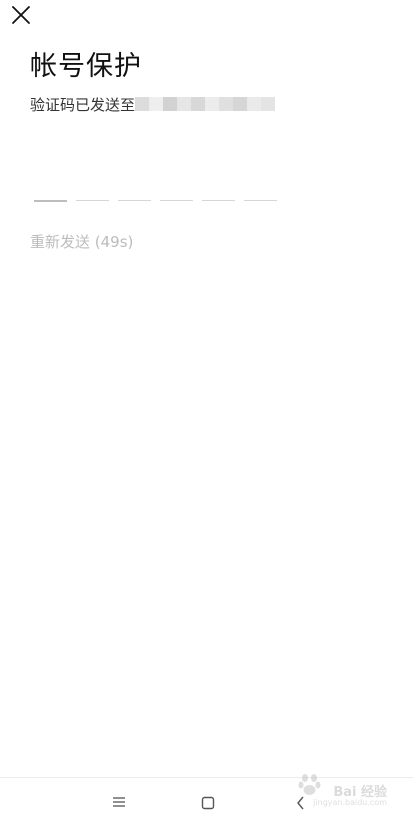  Describe the element at coordinates (155, 191) in the screenshot. I see `verification-code-input` at that location.